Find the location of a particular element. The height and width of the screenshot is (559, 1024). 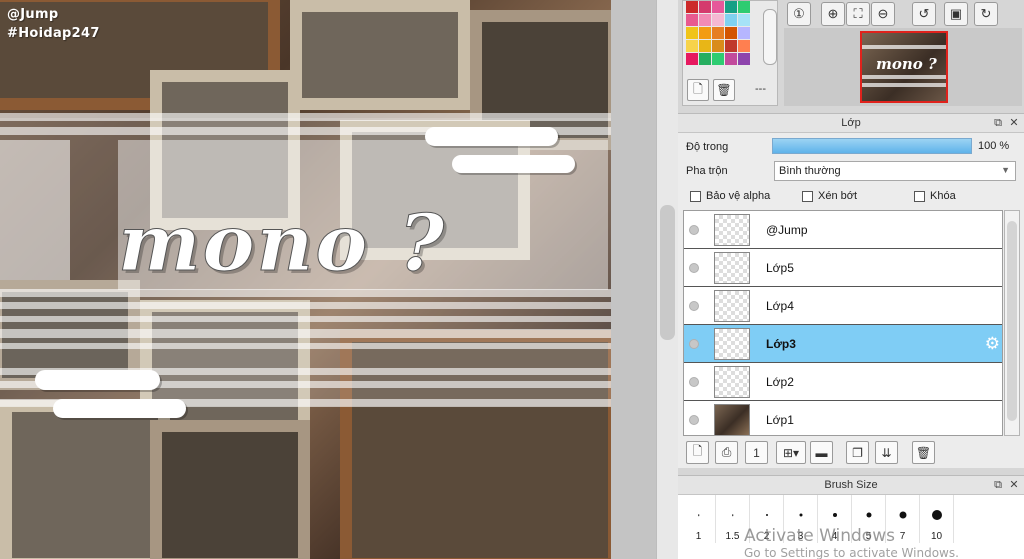

duplicate-layer-button: ❐ is located at coordinates (857, 452).